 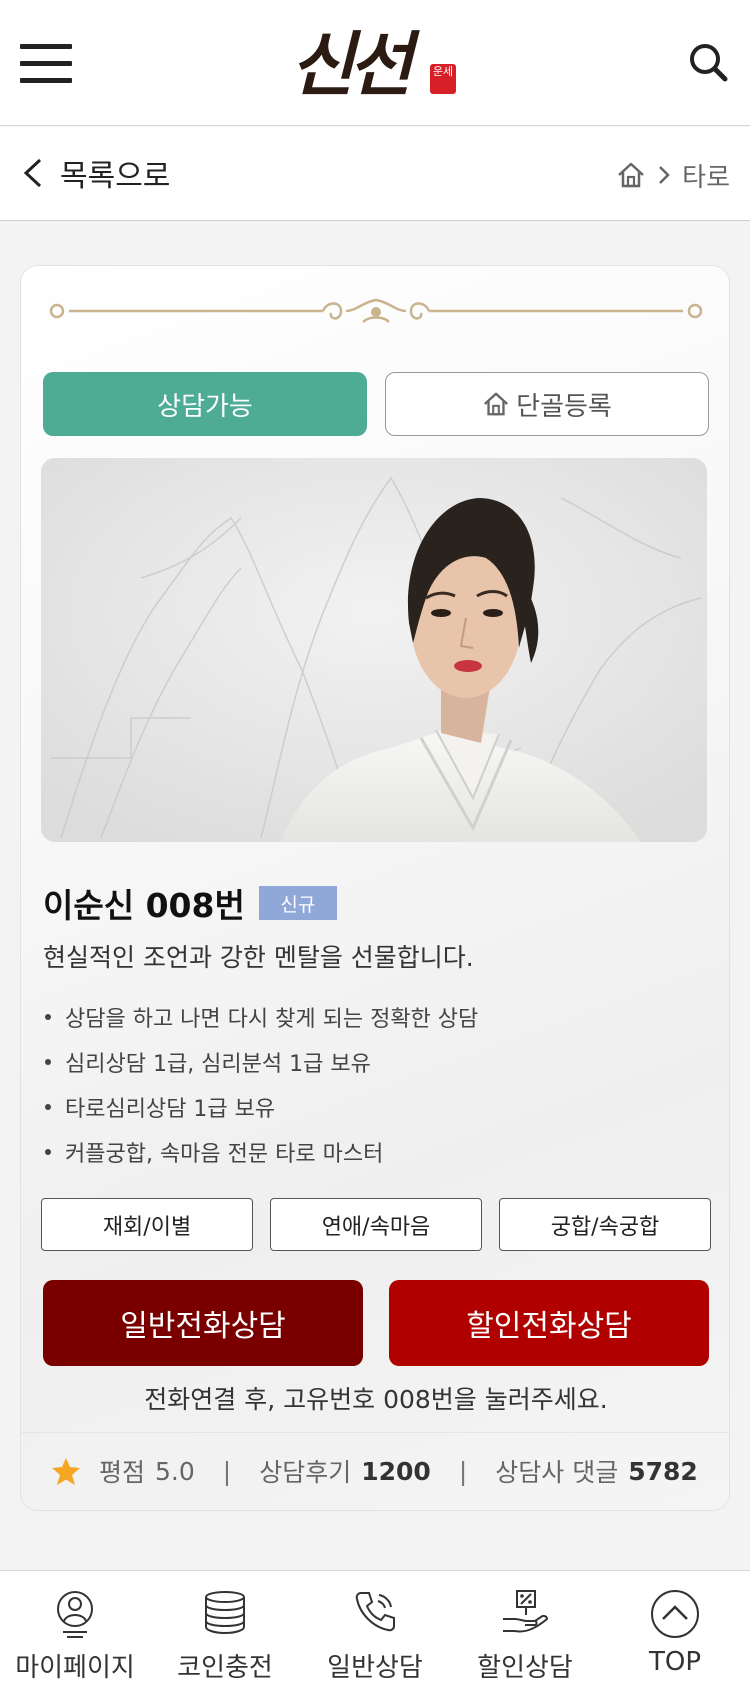 I want to click on call-instructions: 전화연결 후, 고유번호 008번을 눌러주세요., so click(x=376, y=1399).